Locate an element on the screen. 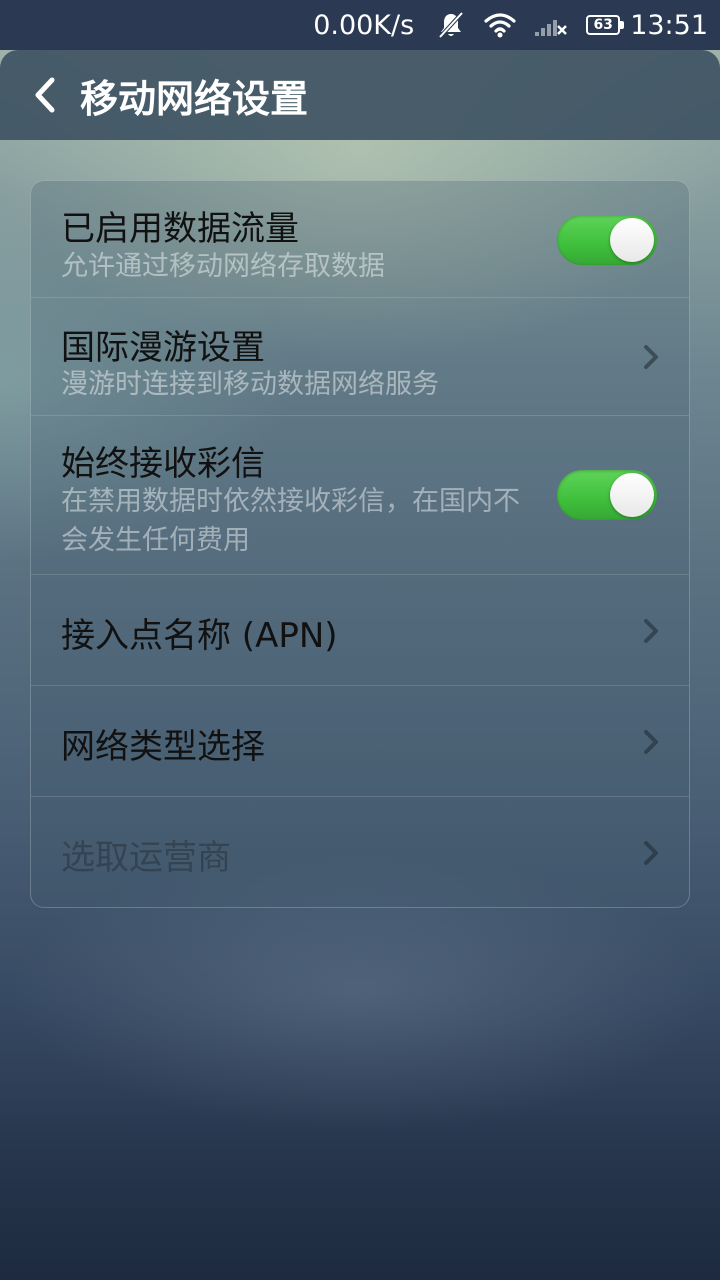 The height and width of the screenshot is (1280, 720). data-enabled-toggle is located at coordinates (607, 240).